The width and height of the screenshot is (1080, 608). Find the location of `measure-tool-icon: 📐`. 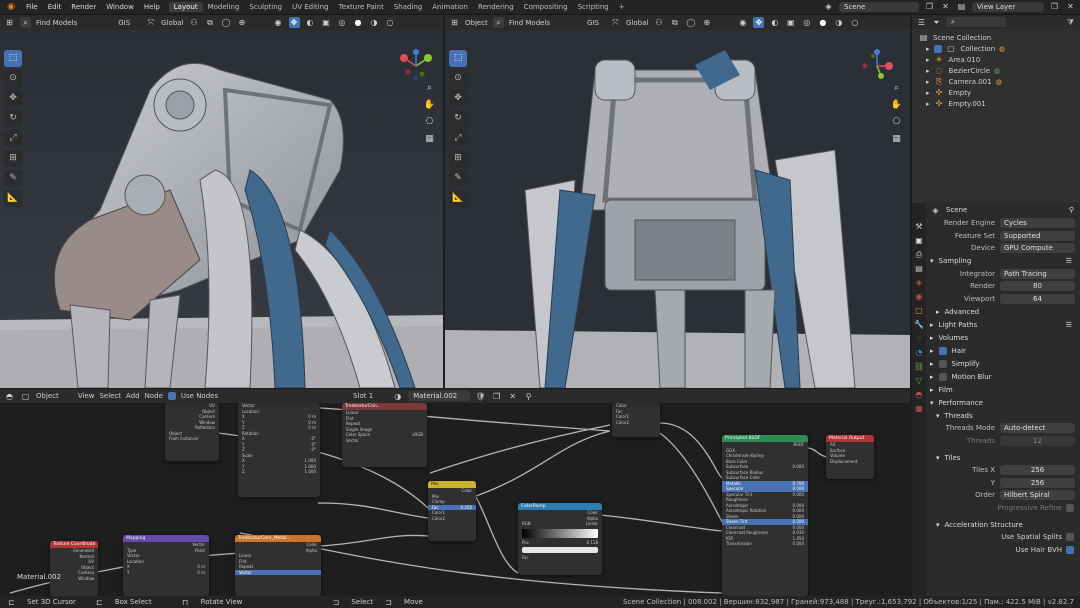

measure-tool-icon: 📐 is located at coordinates (458, 198).